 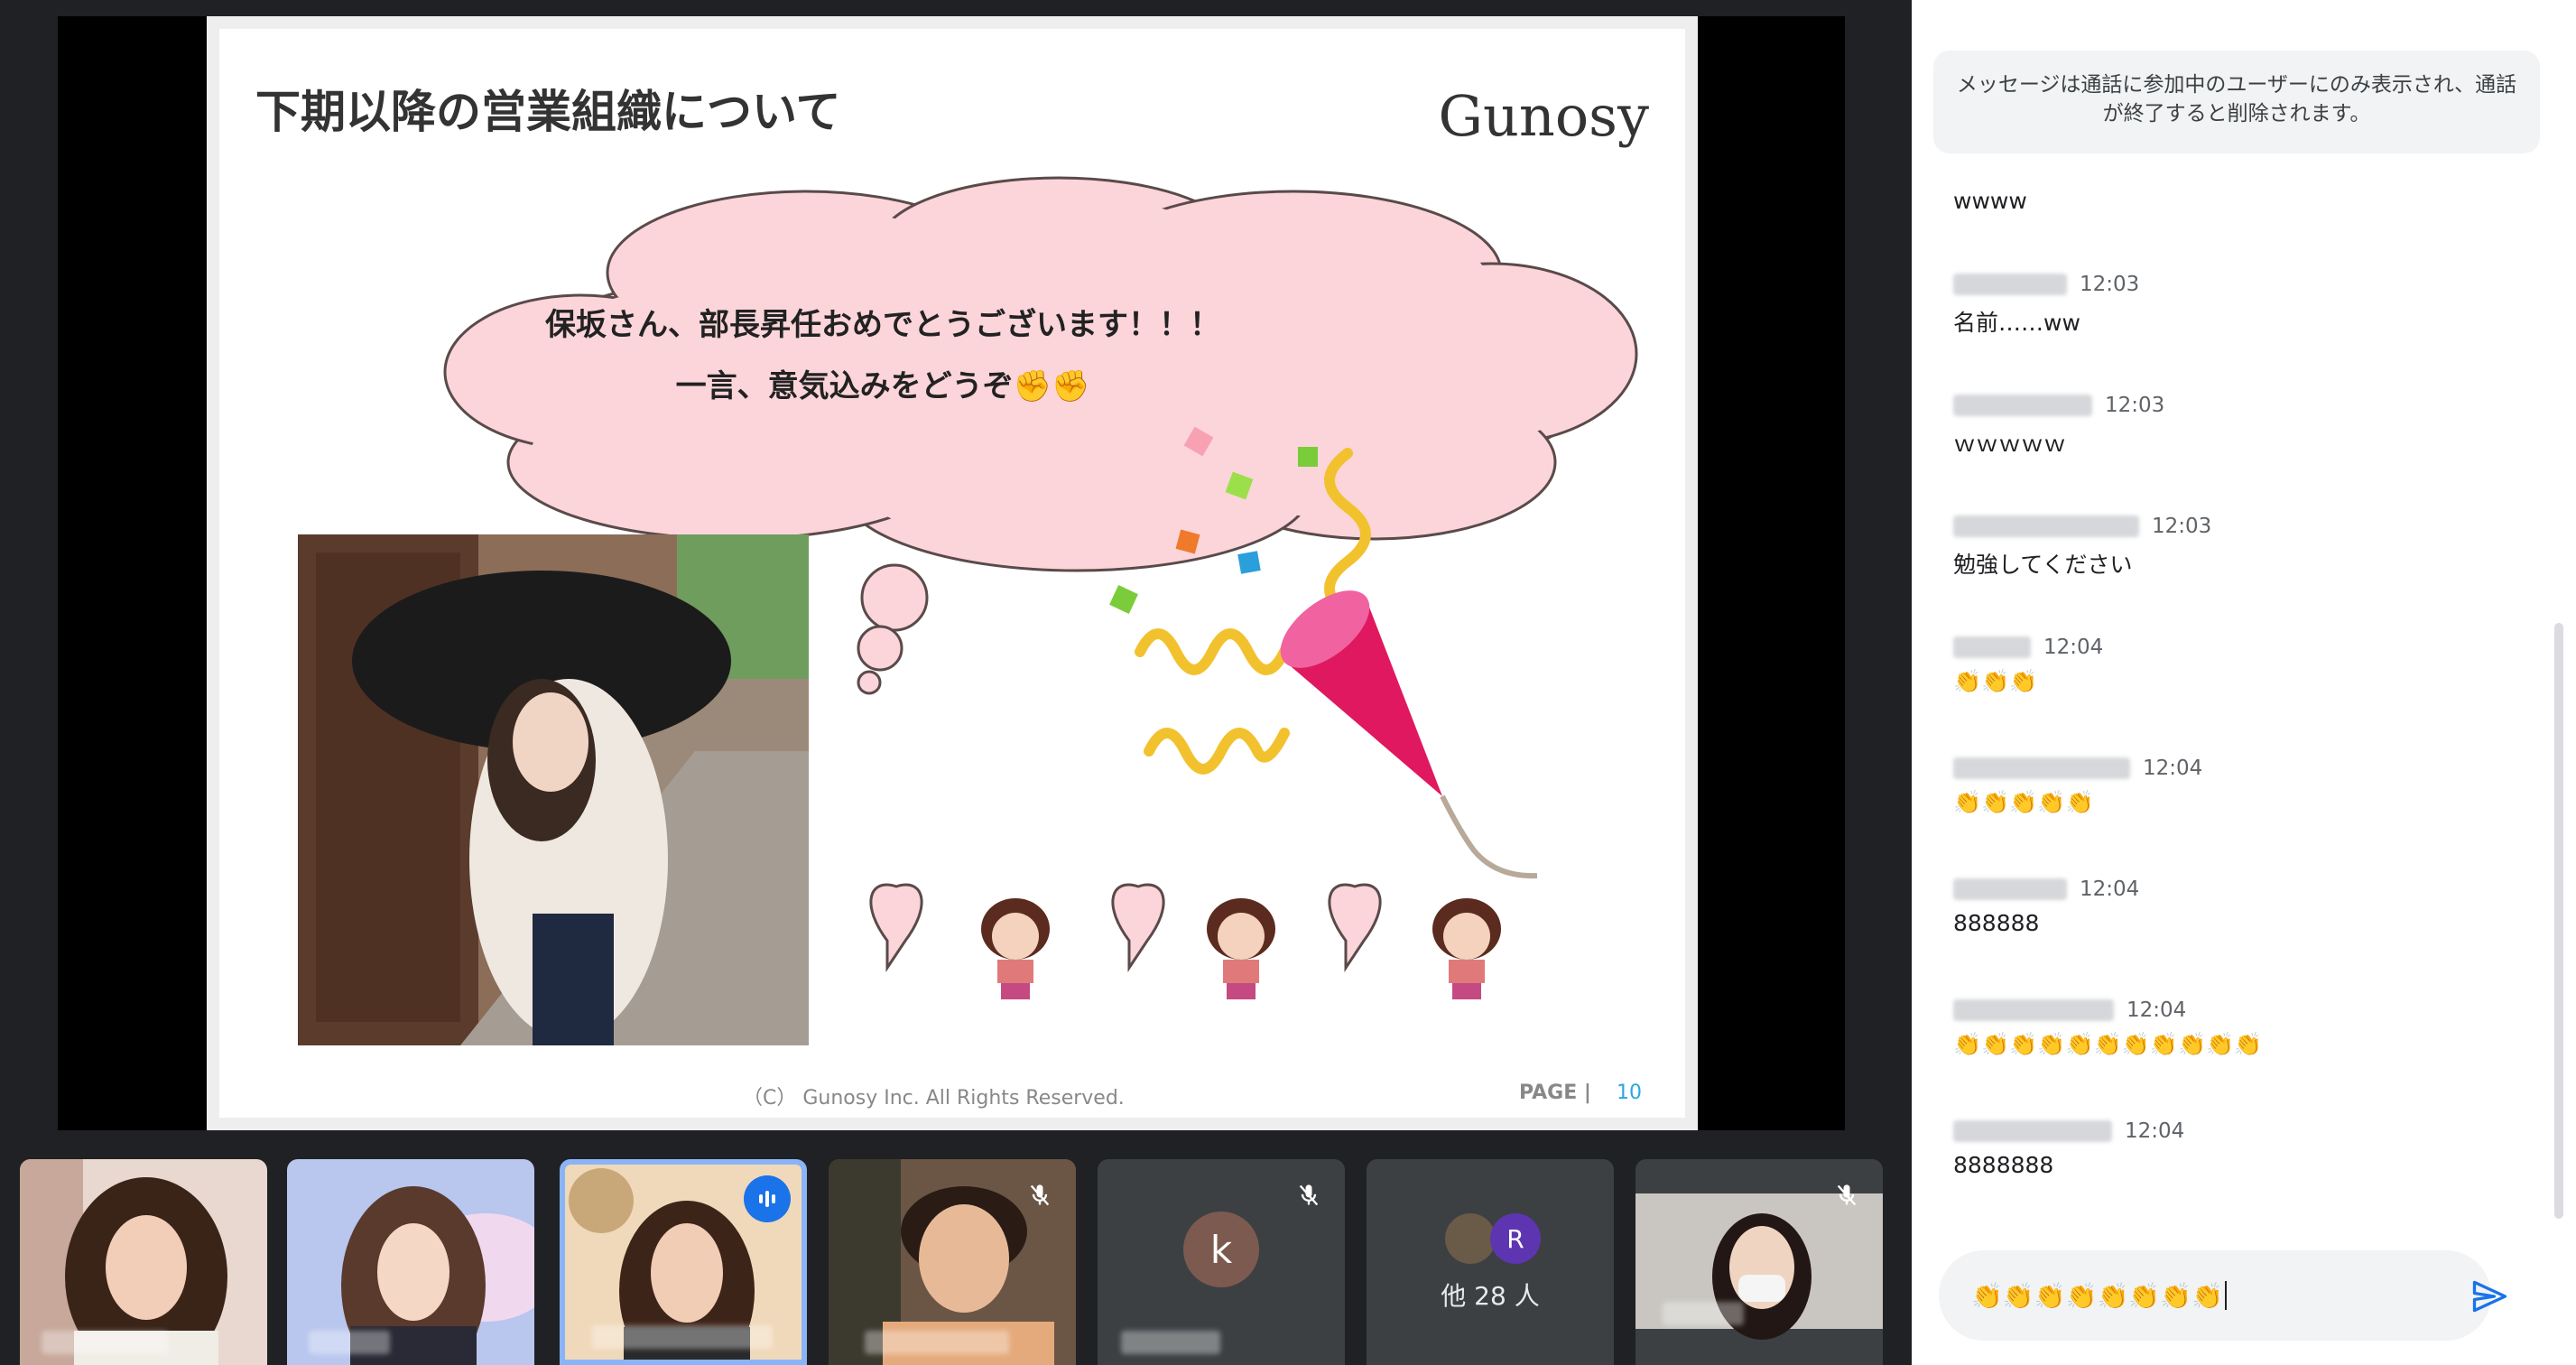 What do you see at coordinates (1493, 1238) in the screenshot?
I see `others-avatars: R` at bounding box center [1493, 1238].